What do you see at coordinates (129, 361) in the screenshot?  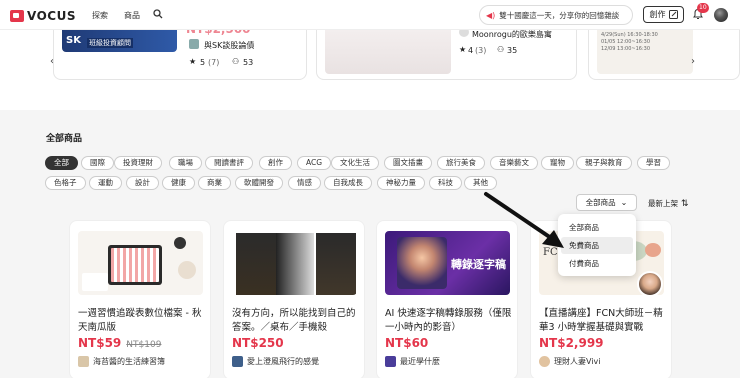 I see `seller-name: 海苔醬的生活練習簿` at bounding box center [129, 361].